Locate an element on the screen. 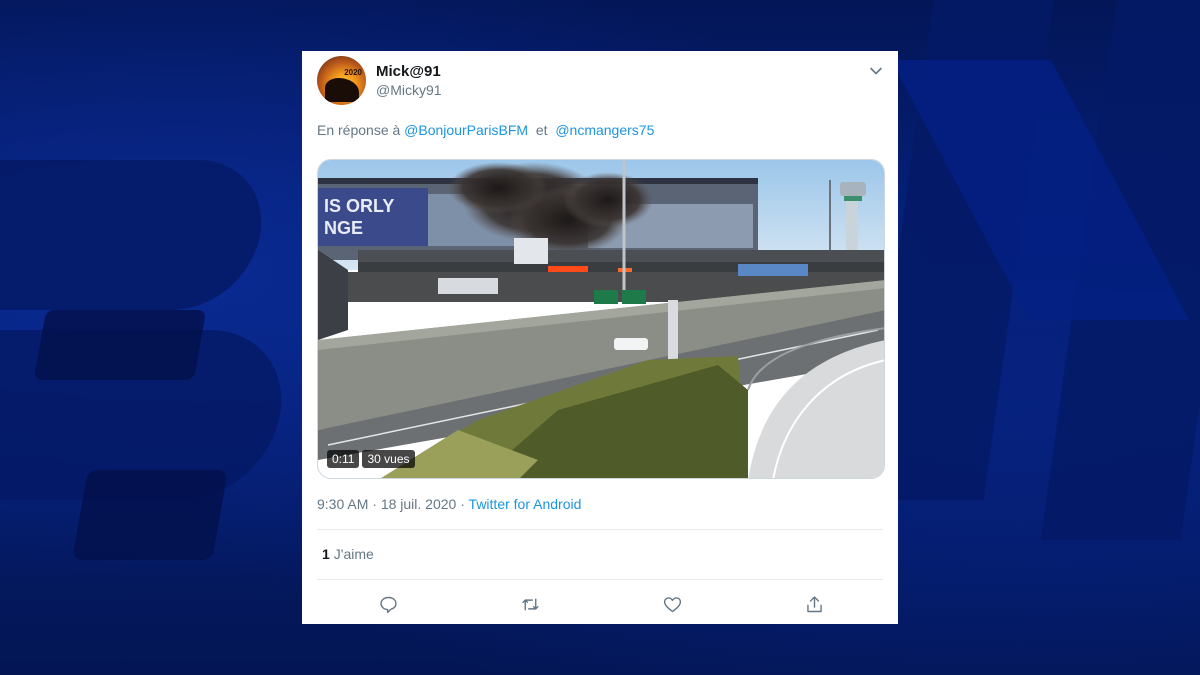  likes-stat: 1 J'aime is located at coordinates (348, 554).